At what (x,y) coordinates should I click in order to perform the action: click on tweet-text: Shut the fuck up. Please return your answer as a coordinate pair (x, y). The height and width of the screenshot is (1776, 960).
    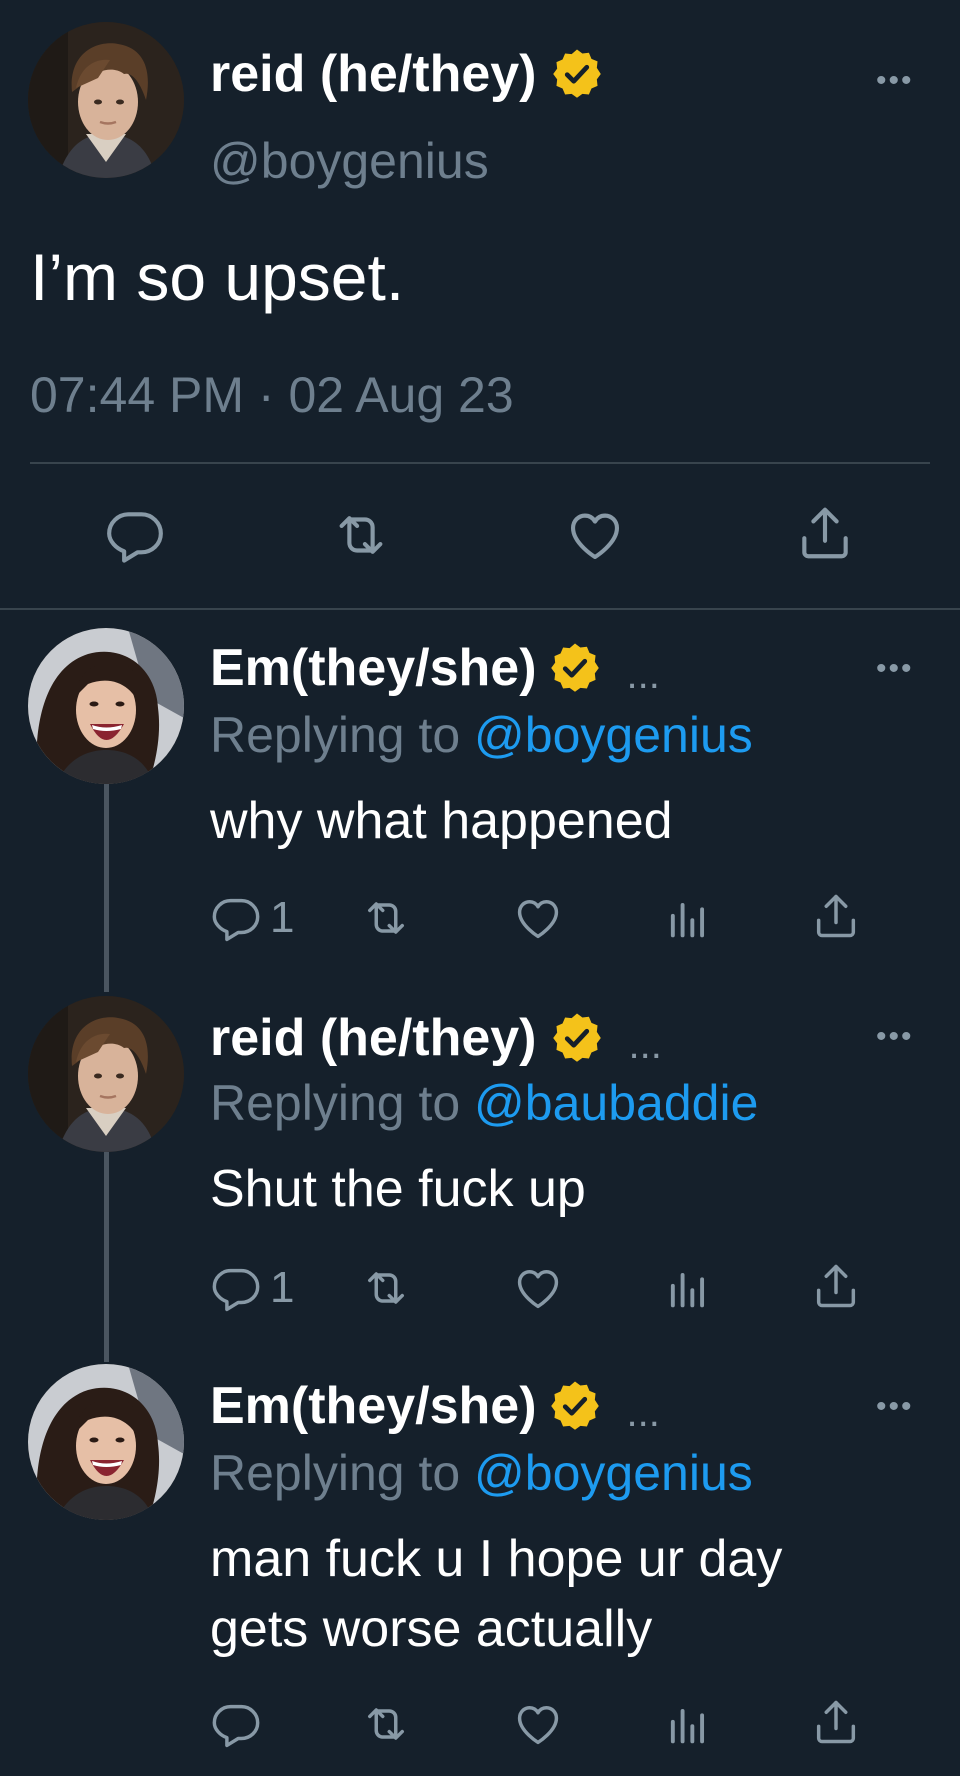
    Looking at the image, I should click on (398, 1189).